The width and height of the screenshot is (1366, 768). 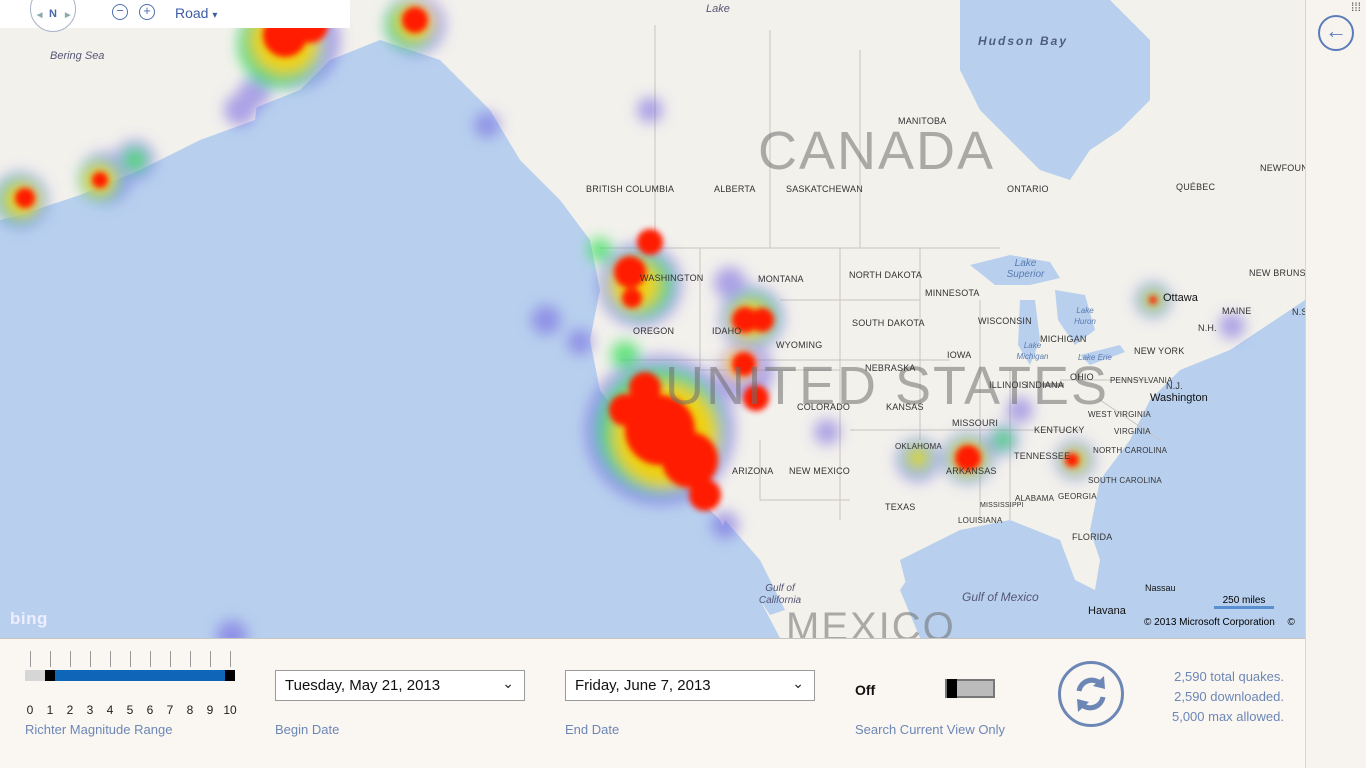 What do you see at coordinates (1000, 597) in the screenshot?
I see `label-gulf-of-mexico: Gulf of Mexico` at bounding box center [1000, 597].